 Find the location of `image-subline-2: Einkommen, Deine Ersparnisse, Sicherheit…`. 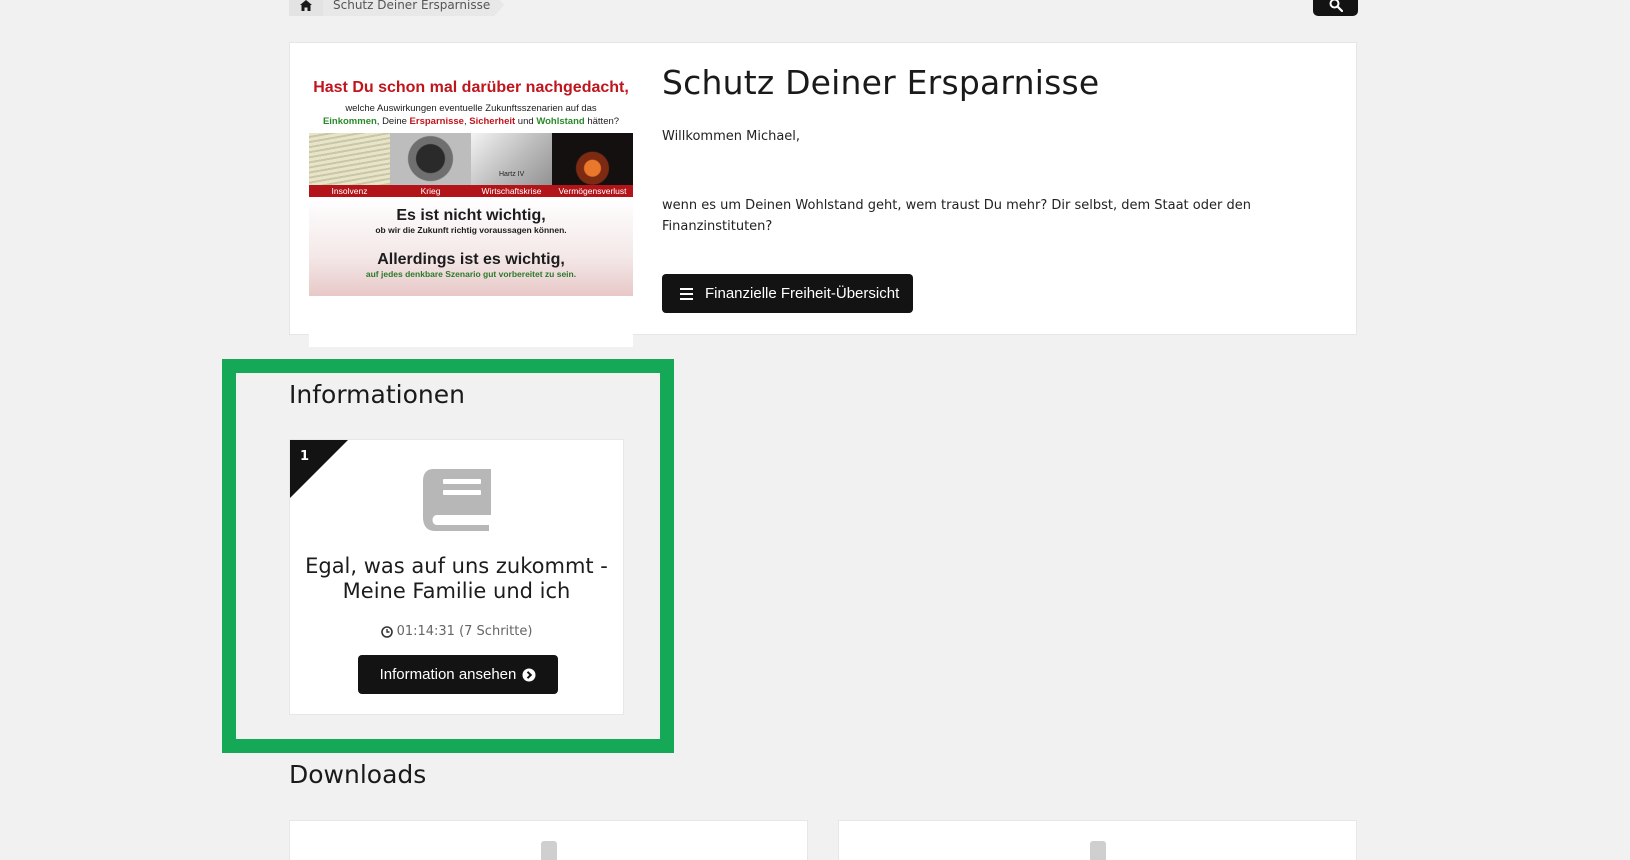

image-subline-2: Einkommen, Deine Ersparnisse, Sicherheit… is located at coordinates (471, 121).